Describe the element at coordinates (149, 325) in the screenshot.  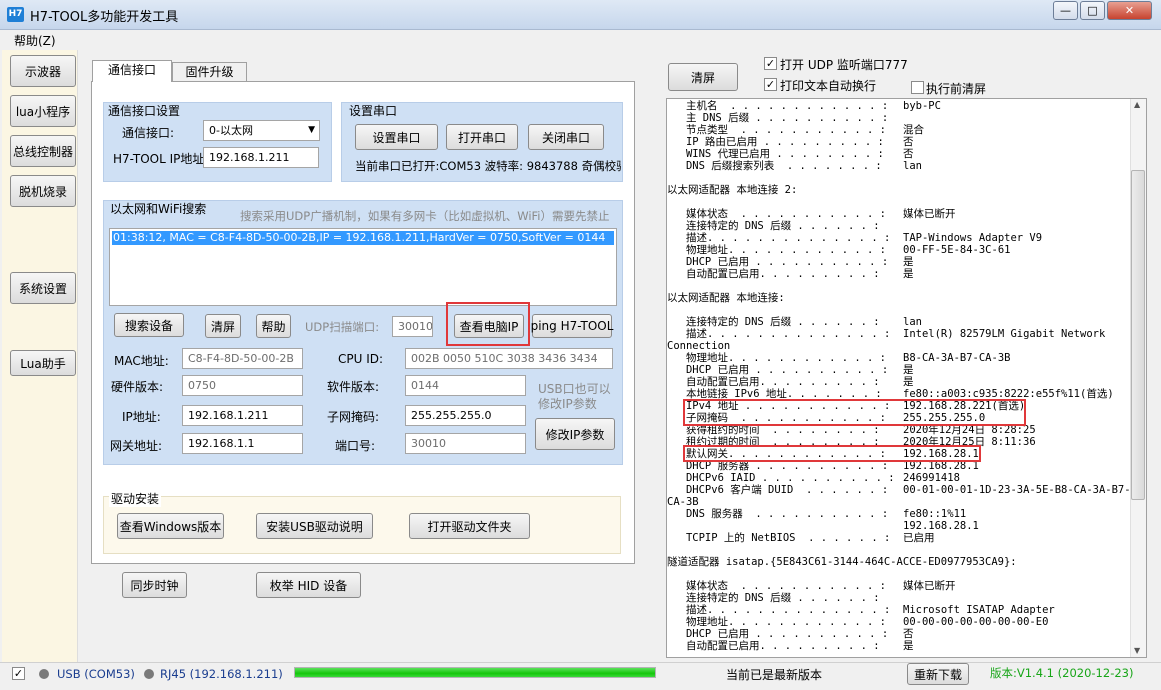
I see `search-device-button: 搜索设备` at that location.